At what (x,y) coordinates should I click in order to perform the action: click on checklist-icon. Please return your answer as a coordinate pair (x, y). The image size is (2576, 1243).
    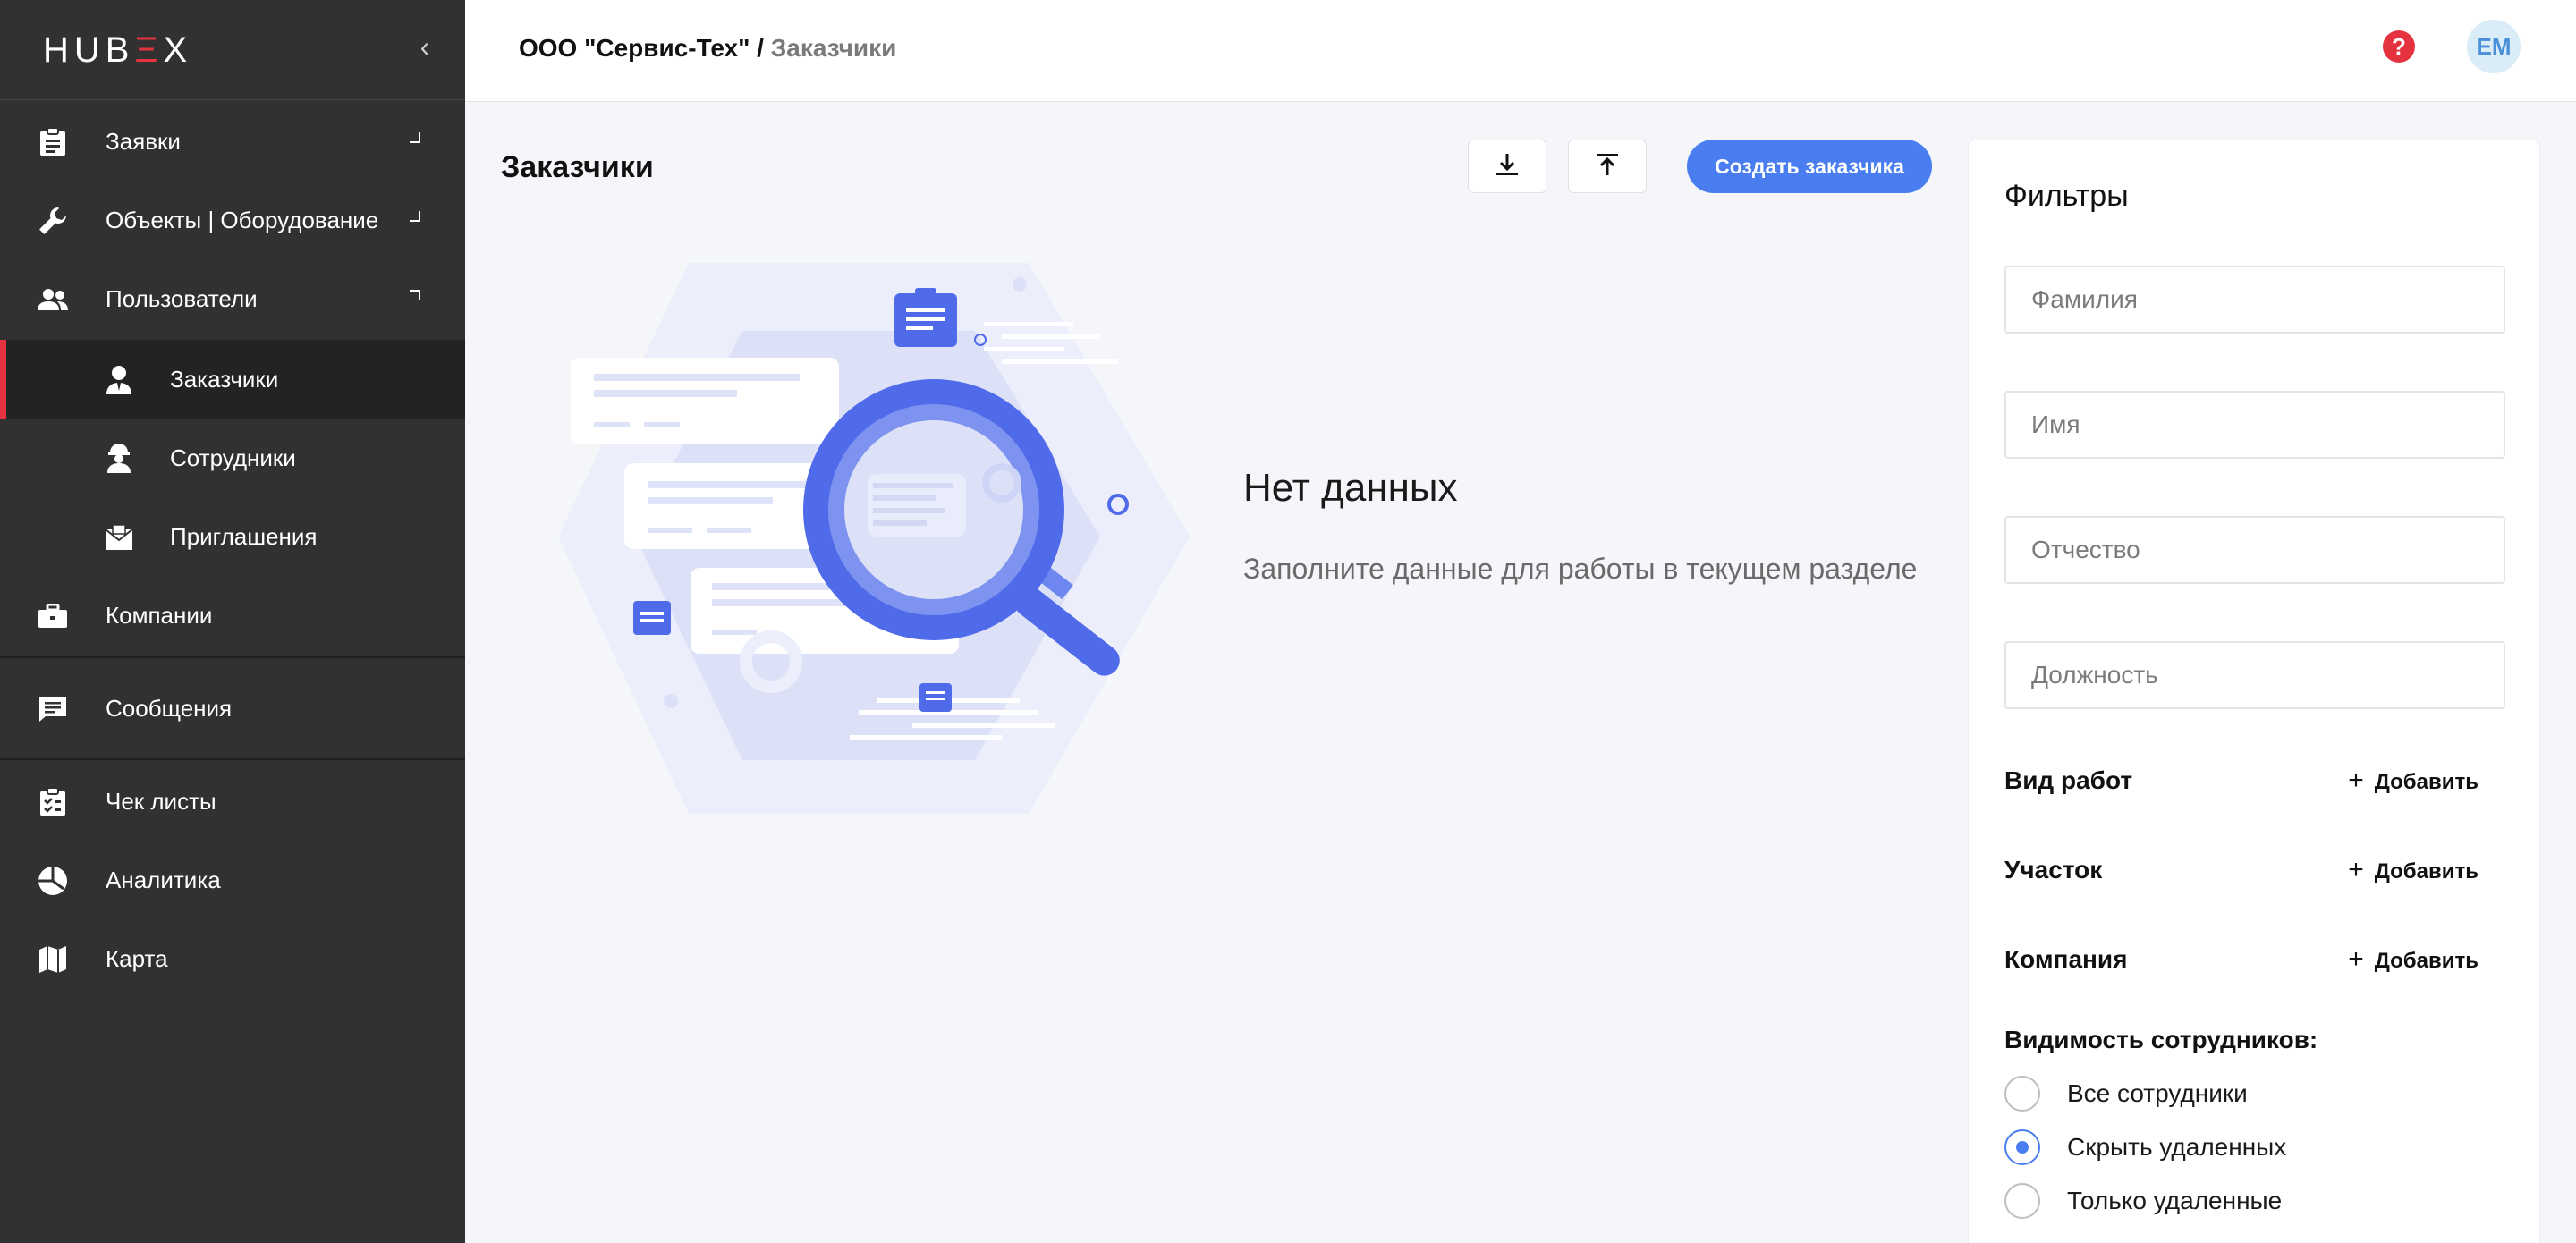
    Looking at the image, I should click on (53, 802).